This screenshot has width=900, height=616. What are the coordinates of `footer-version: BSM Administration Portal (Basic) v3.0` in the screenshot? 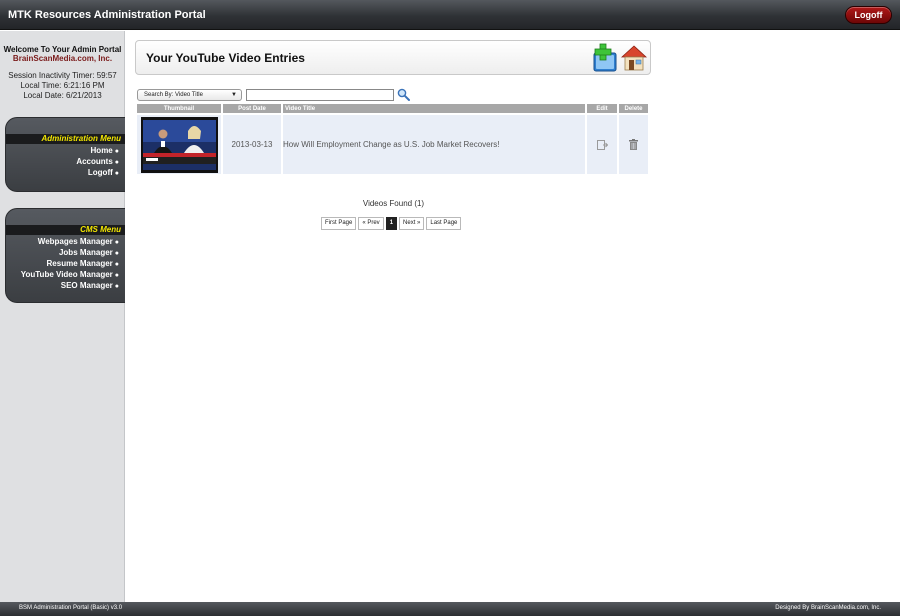 It's located at (71, 608).